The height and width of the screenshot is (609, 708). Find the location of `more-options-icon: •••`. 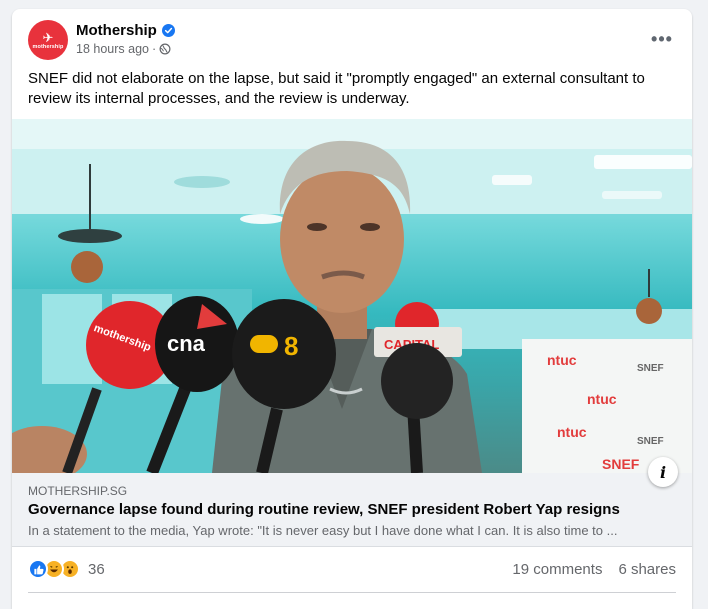

more-options-icon: ••• is located at coordinates (662, 39).